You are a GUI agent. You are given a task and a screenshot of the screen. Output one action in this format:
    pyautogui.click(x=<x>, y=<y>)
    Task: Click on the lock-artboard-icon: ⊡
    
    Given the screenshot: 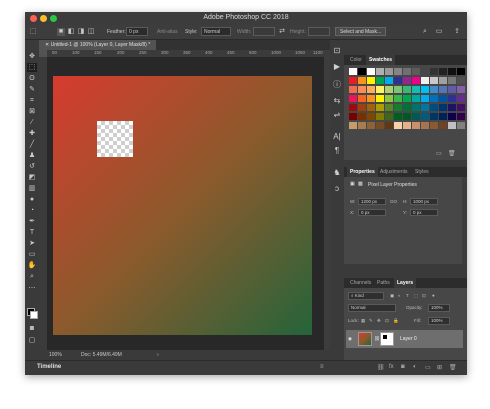 What is the action you would take?
    pyautogui.click(x=387, y=321)
    